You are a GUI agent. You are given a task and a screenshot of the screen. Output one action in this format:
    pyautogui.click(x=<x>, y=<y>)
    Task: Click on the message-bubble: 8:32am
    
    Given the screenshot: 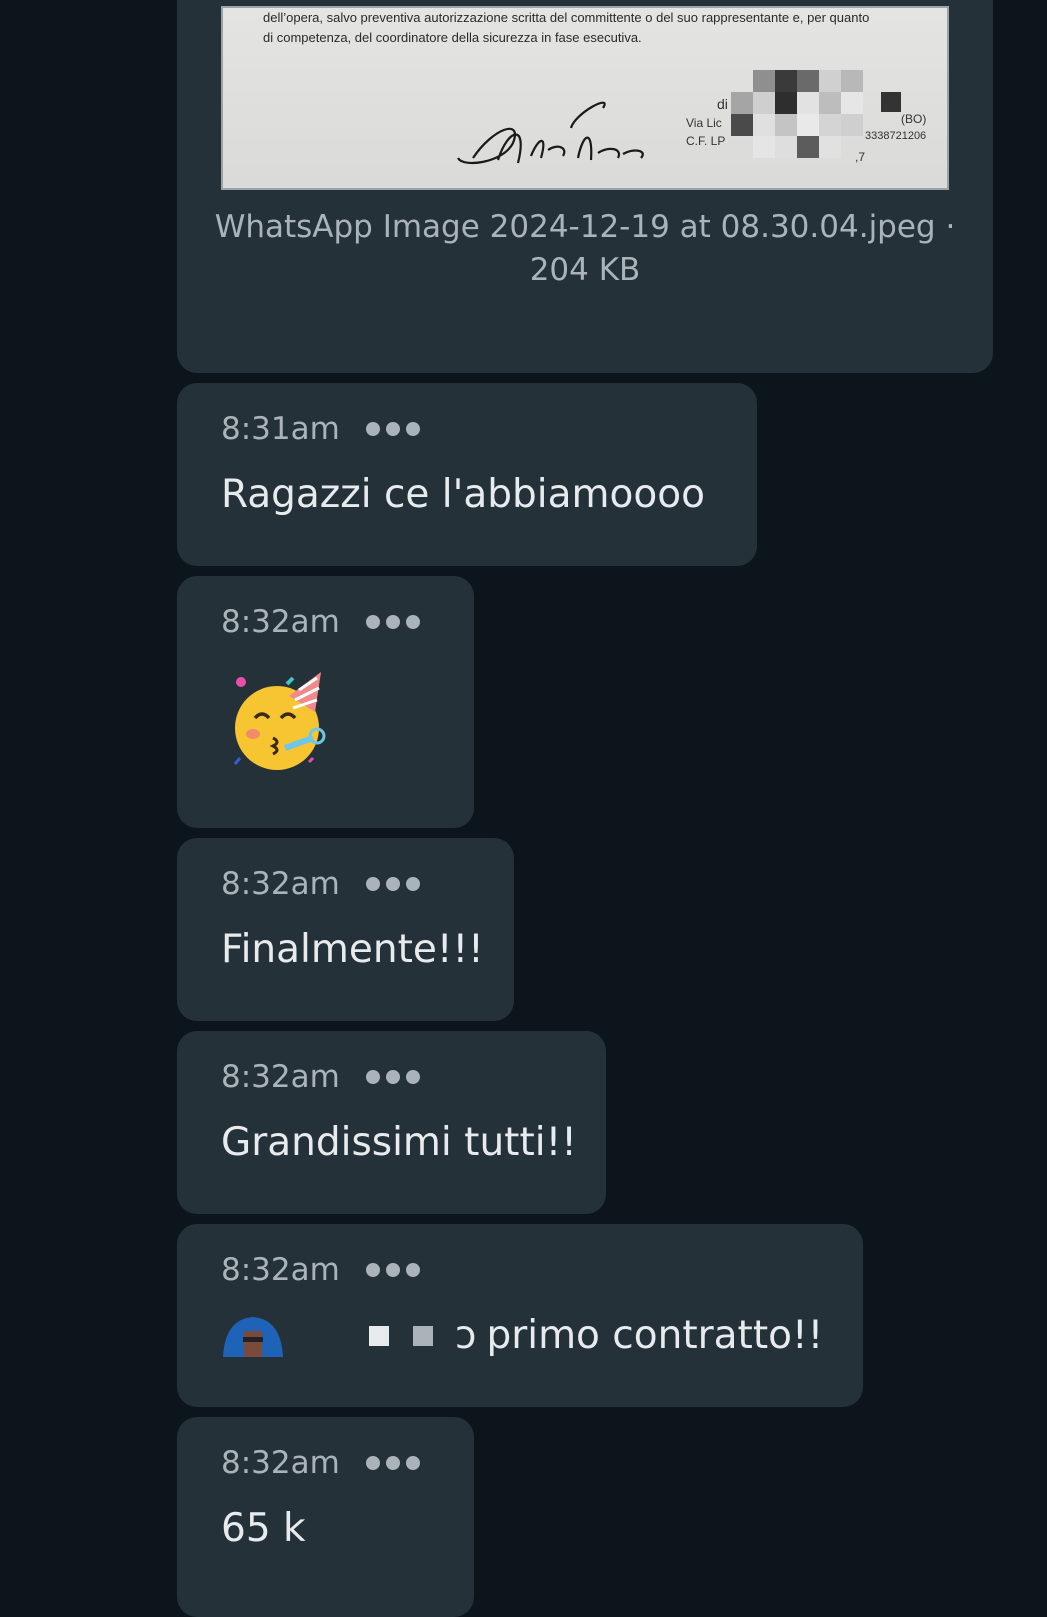 What is the action you would take?
    pyautogui.click(x=325, y=702)
    